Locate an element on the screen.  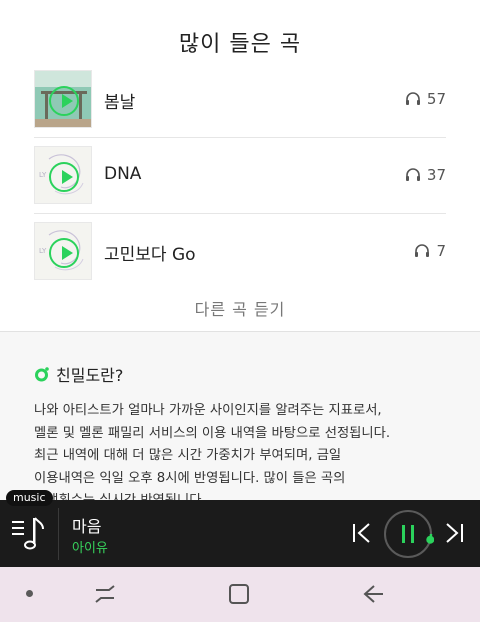
description-line: 멜론 및 멜론 패밀리 서비스의 이용 내역을 바탕으로 선정됩니다. is located at coordinates (212, 433).